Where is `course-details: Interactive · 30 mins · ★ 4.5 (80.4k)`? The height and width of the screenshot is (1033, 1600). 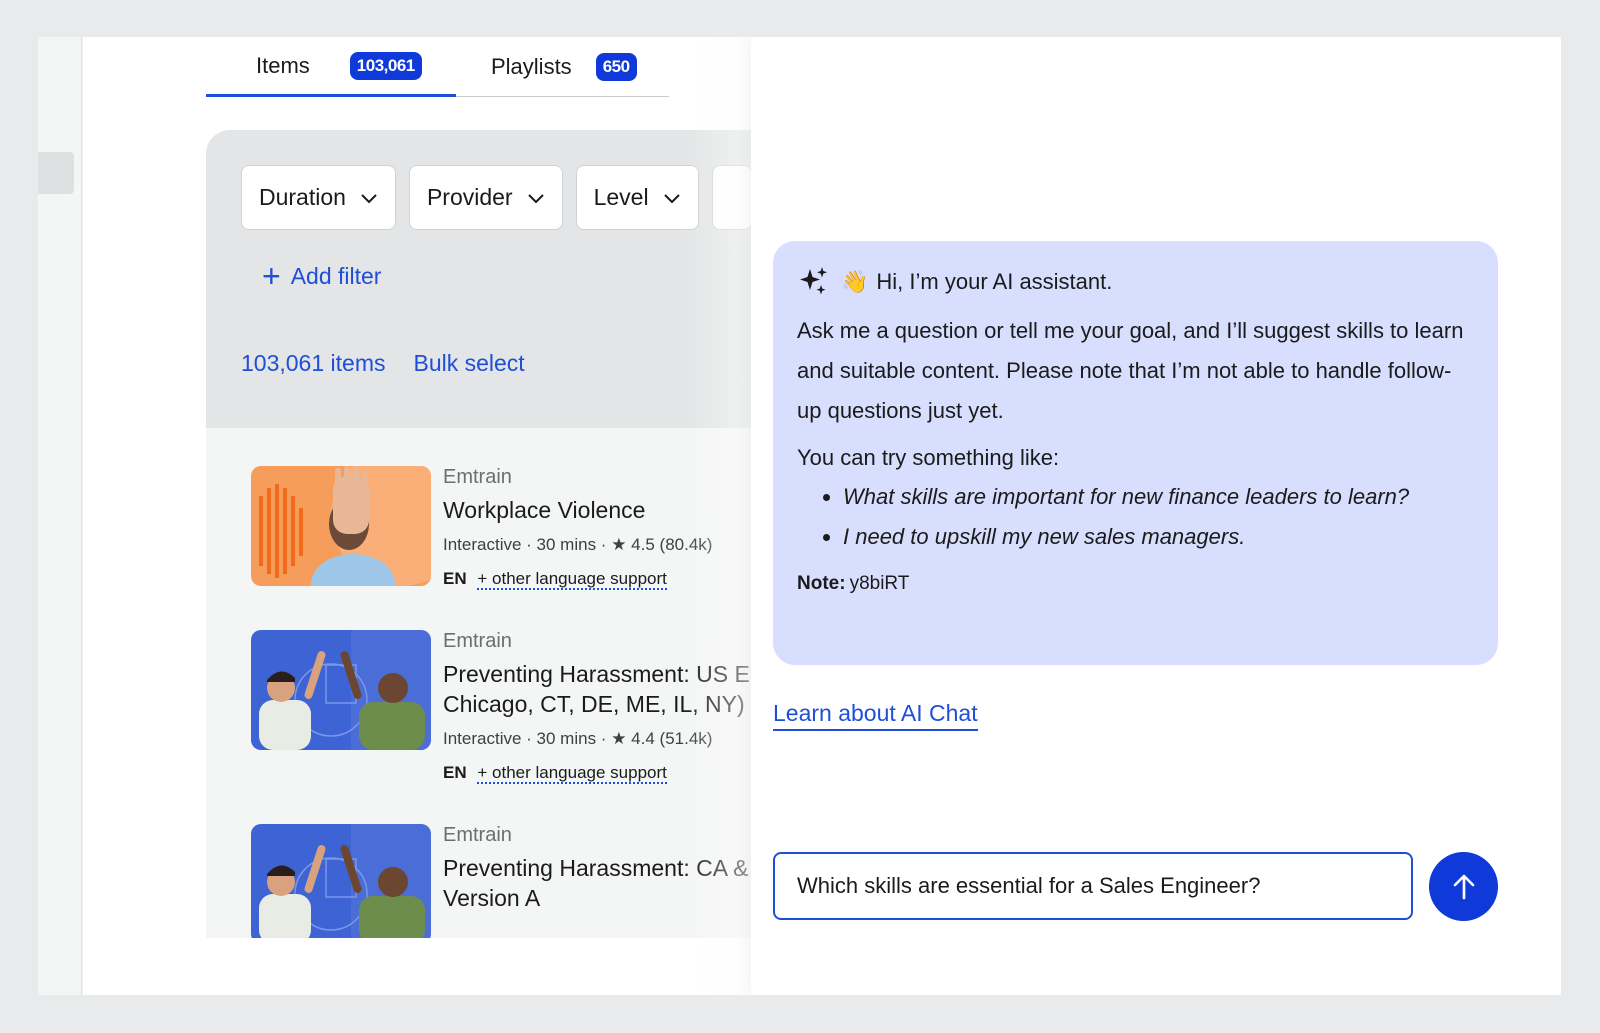
course-details: Interactive · 30 mins · ★ 4.5 (80.4k) is located at coordinates (577, 545).